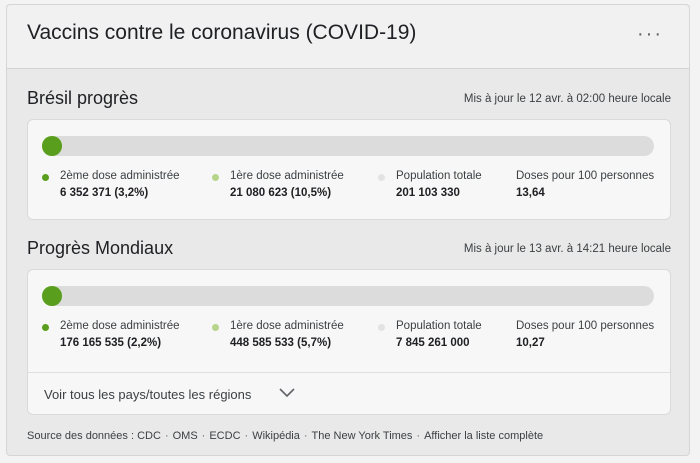 The height and width of the screenshot is (463, 700). I want to click on see-all-regions-label: Voir tous les pays/toutes les régions, so click(148, 394).